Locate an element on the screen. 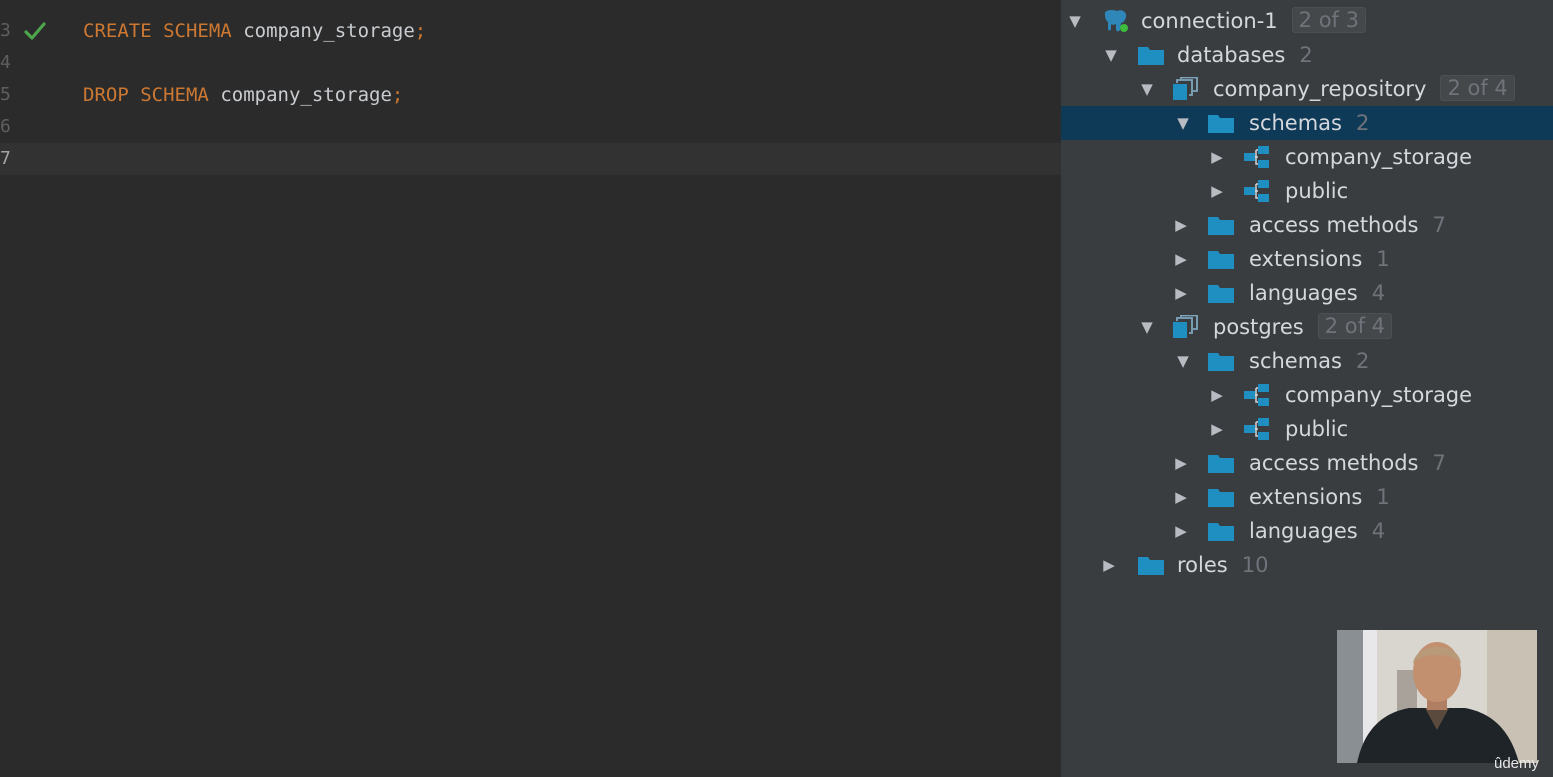  folder-name: databases is located at coordinates (1231, 55).